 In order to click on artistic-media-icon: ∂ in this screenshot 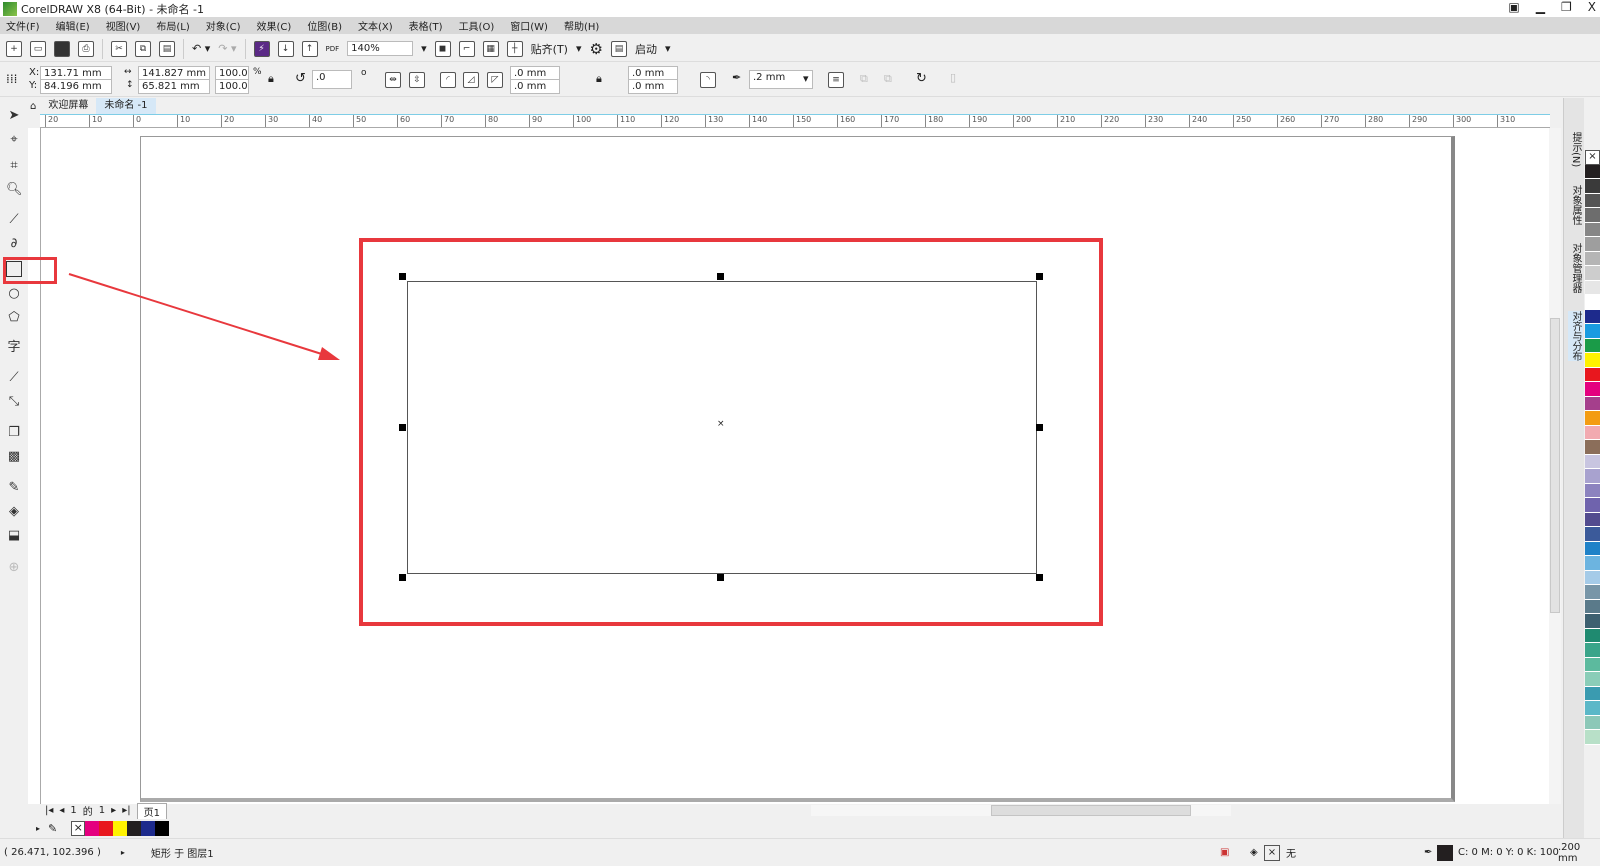, I will do `click(14, 244)`.